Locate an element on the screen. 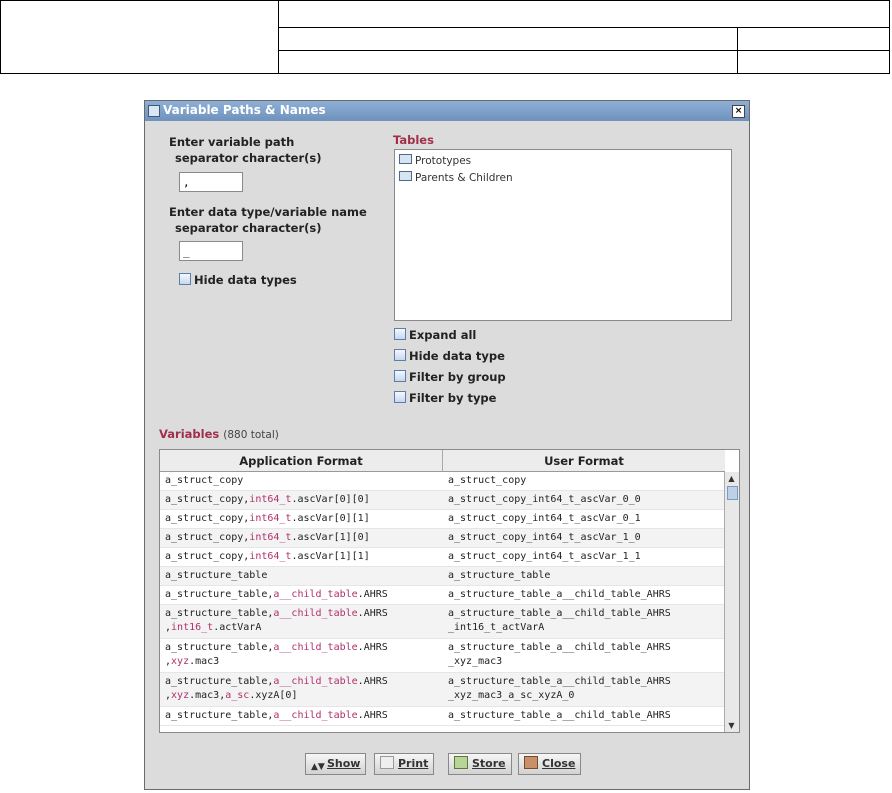 The height and width of the screenshot is (793, 892). cell-text-segment: .ascVar[1][0] is located at coordinates (330, 537).